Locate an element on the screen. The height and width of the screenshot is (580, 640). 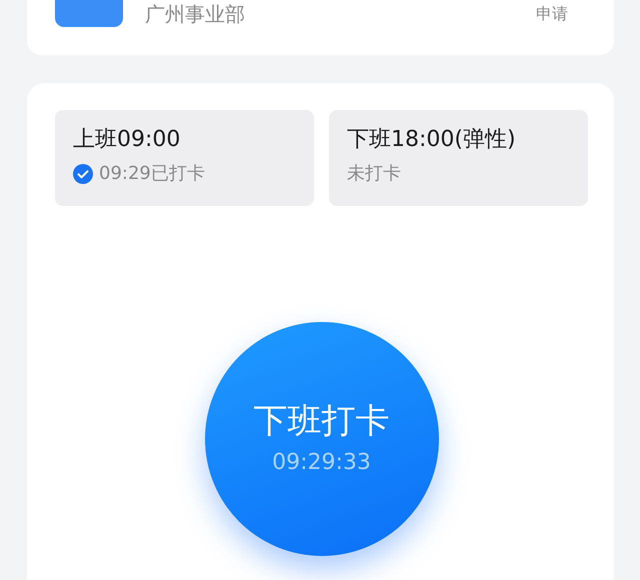
shift-status: 09:29已打卡 is located at coordinates (152, 174).